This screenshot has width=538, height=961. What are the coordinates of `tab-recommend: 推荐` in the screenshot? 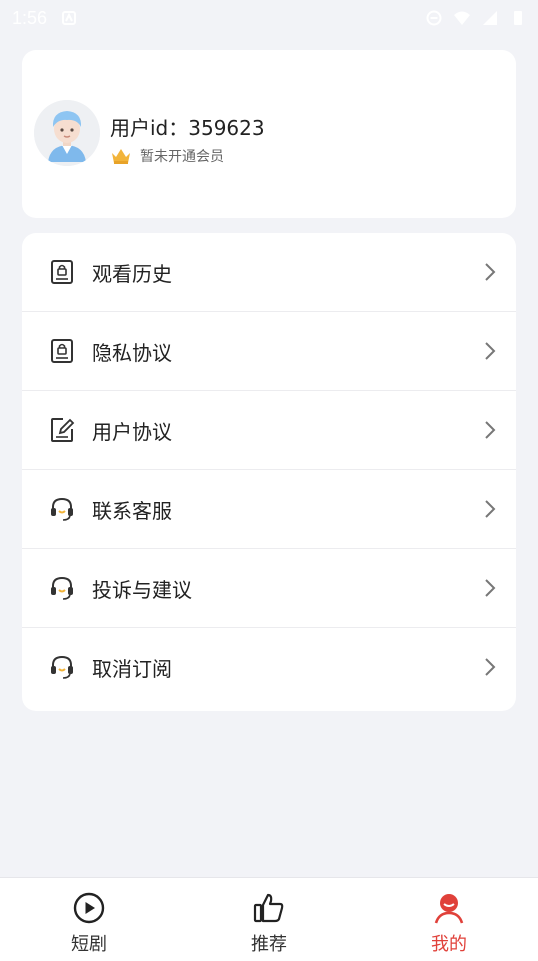 It's located at (269, 919).